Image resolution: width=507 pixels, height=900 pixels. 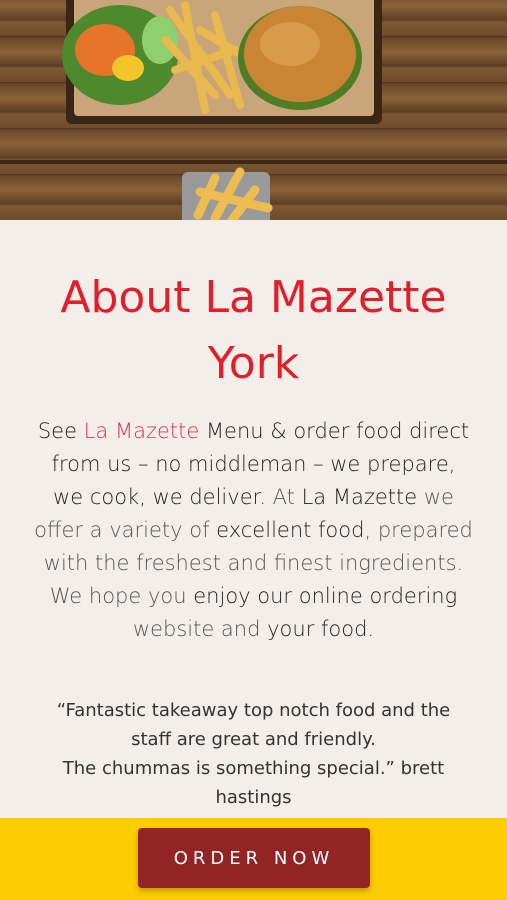 I want to click on intro-text-8: enjoy our online ordering, so click(x=325, y=596).